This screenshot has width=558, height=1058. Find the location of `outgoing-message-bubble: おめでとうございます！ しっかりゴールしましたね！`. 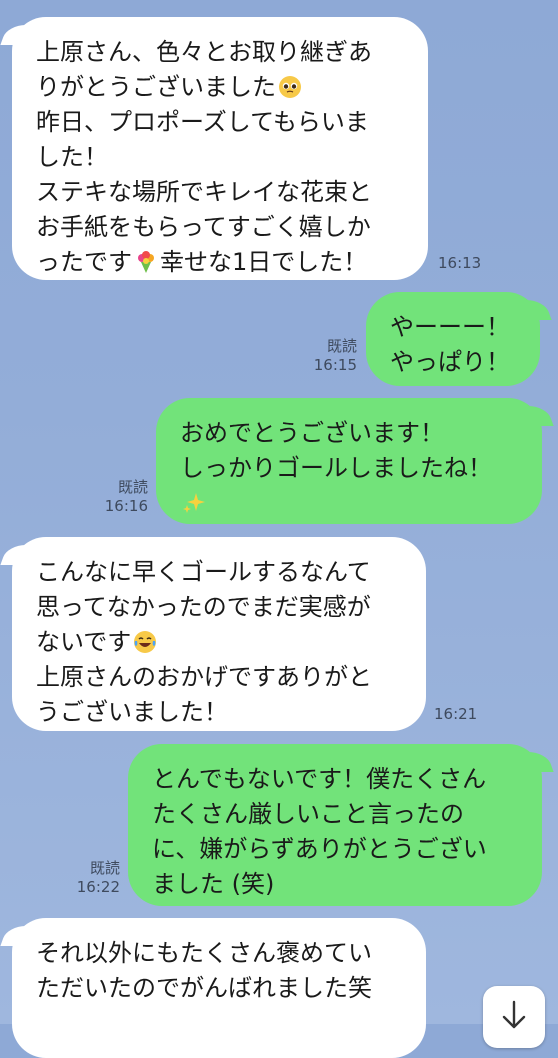

outgoing-message-bubble: おめでとうございます！ しっかりゴールしましたね！ is located at coordinates (349, 461).